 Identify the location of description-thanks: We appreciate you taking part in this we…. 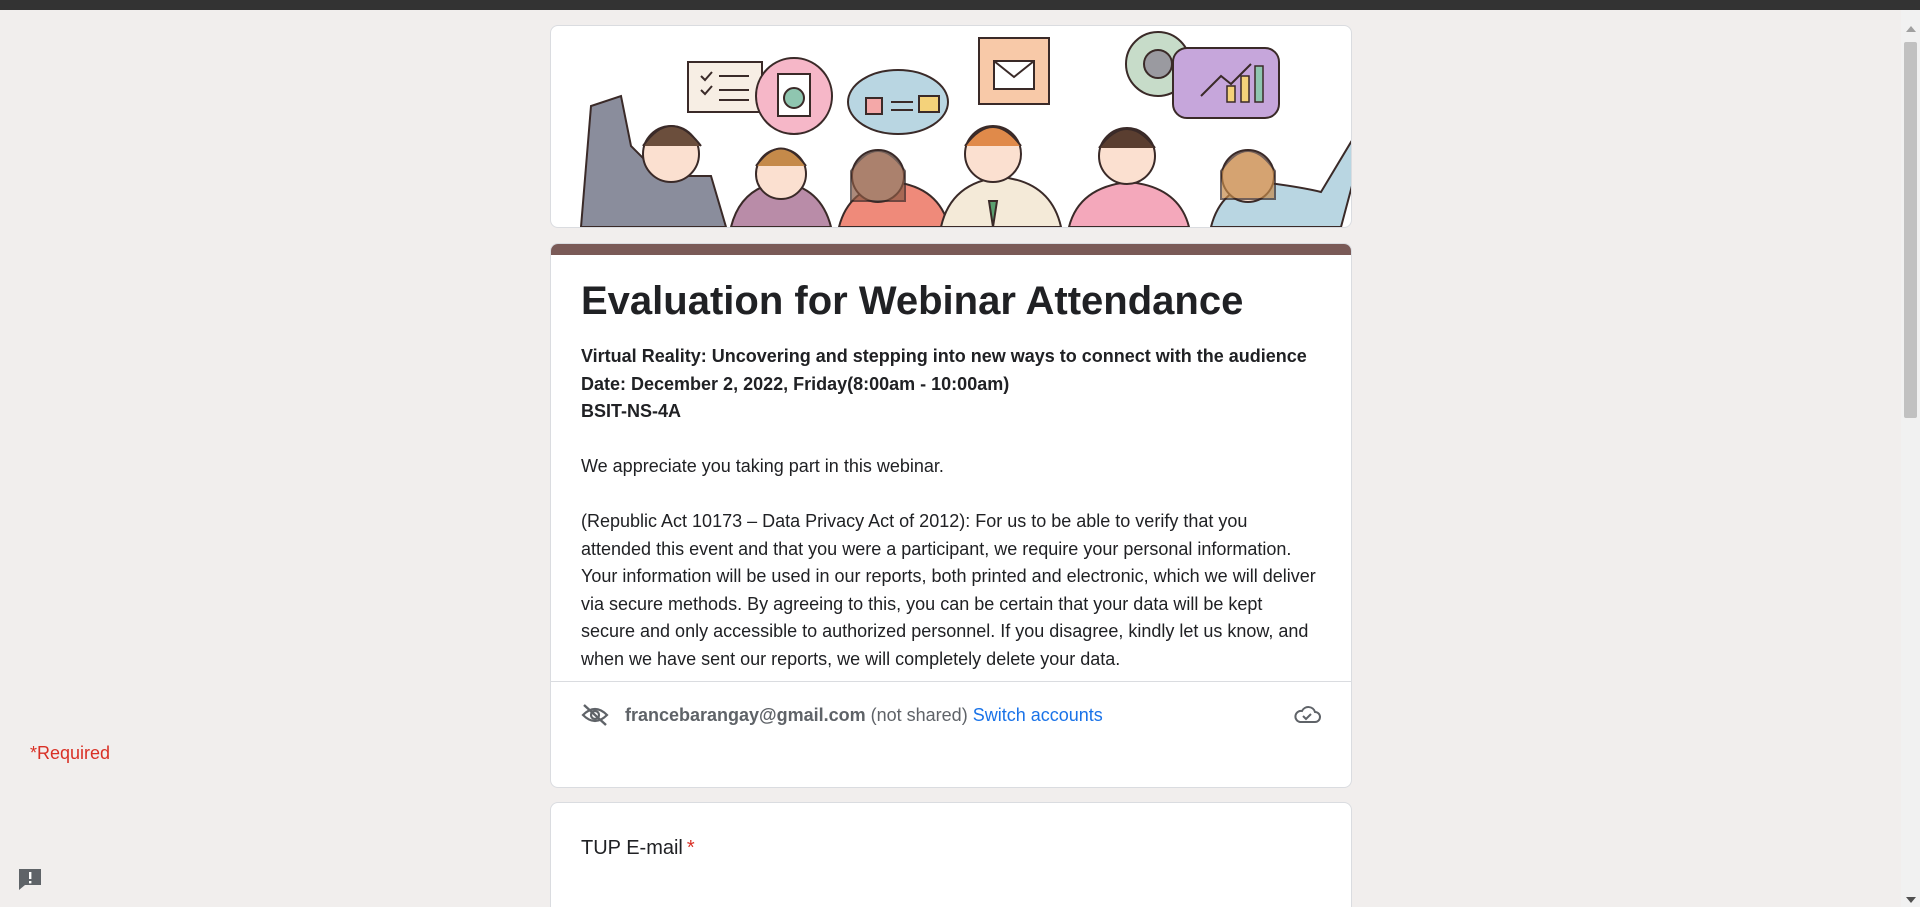
(762, 466).